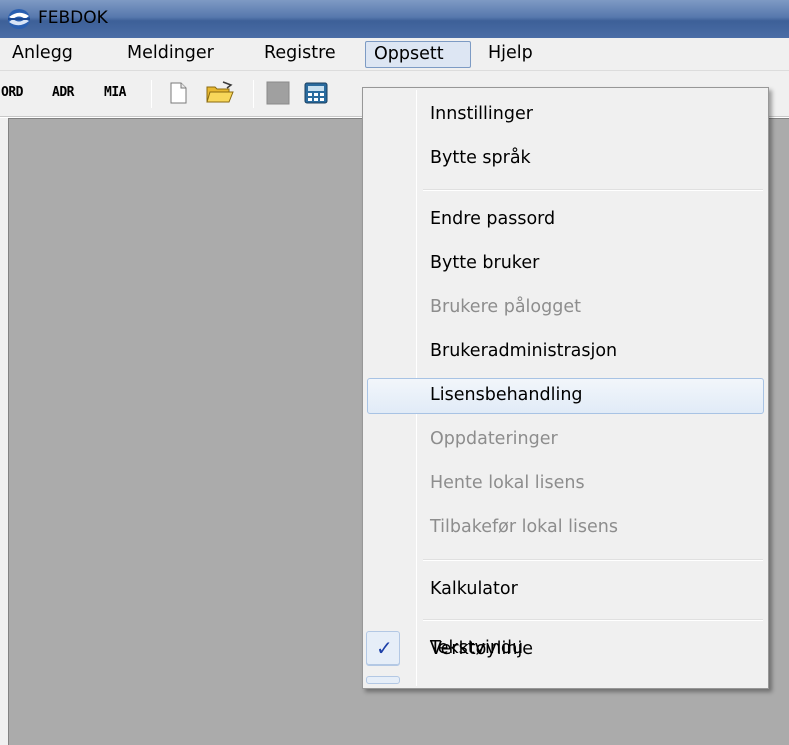 The image size is (789, 745). I want to click on menu-oppsett: Oppsett, so click(418, 54).